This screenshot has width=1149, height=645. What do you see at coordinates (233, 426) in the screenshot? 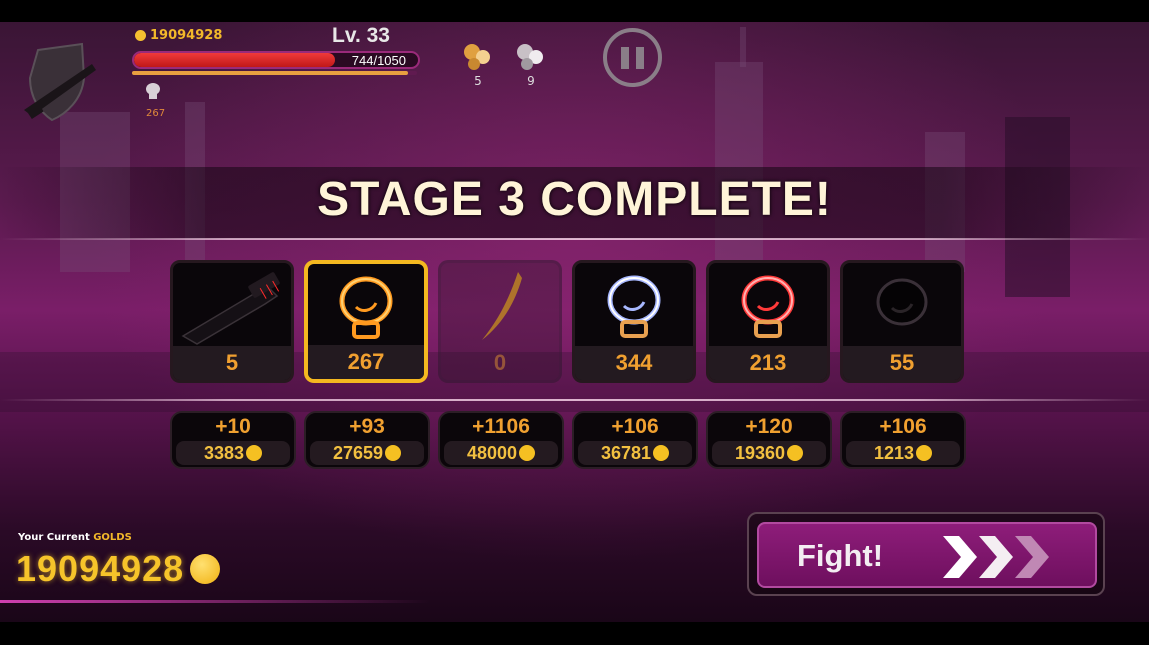
I see `upgrade-bonus: +10` at bounding box center [233, 426].